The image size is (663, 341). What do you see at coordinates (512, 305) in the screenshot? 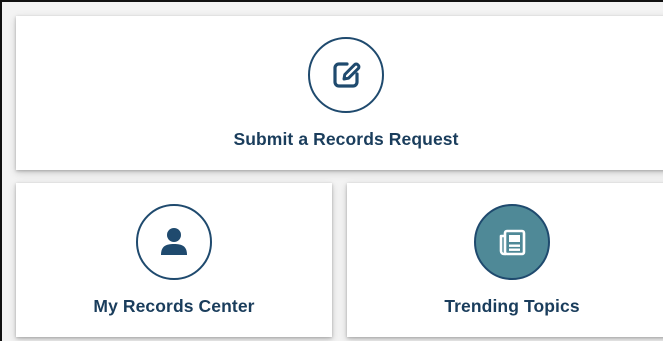
I see `trending-topics-label: Trending Topics` at bounding box center [512, 305].